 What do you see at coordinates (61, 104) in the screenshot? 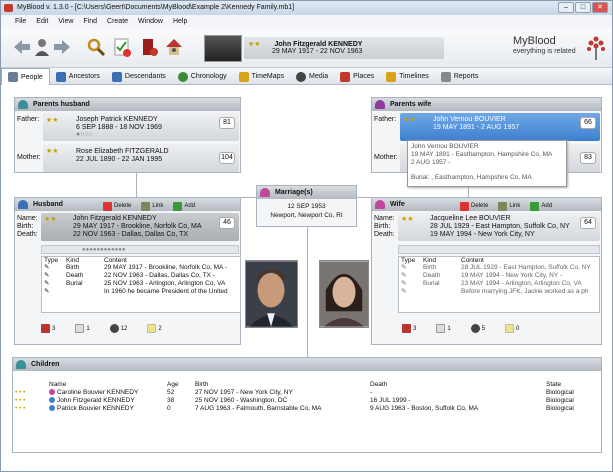
I see `panel-title: Parents husband` at bounding box center [61, 104].